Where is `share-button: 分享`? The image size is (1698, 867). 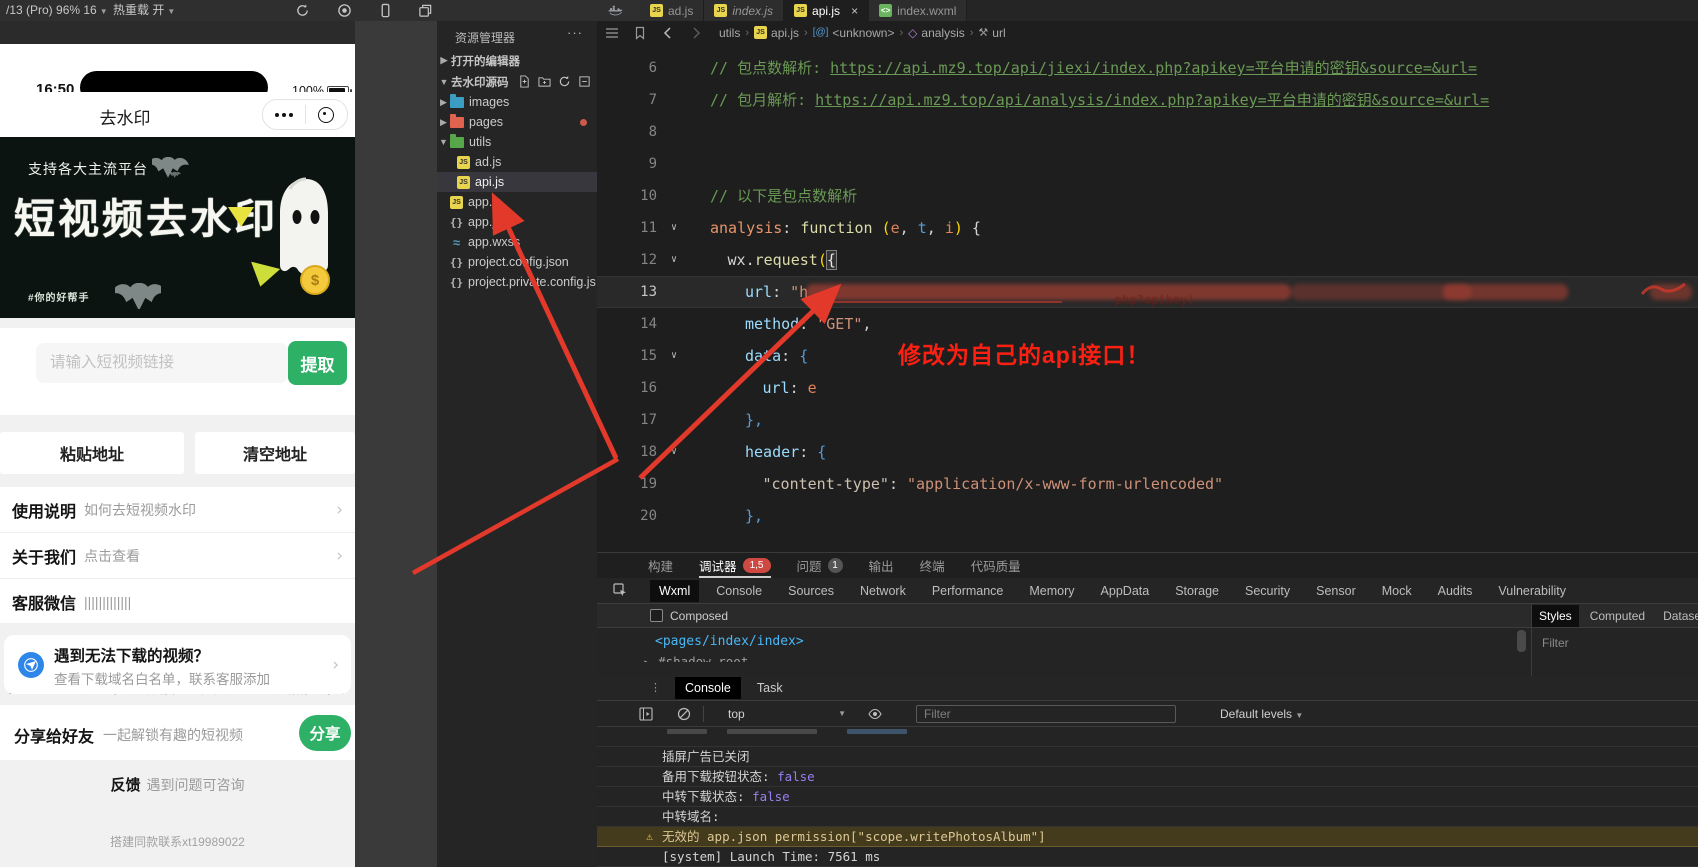 share-button: 分享 is located at coordinates (325, 733).